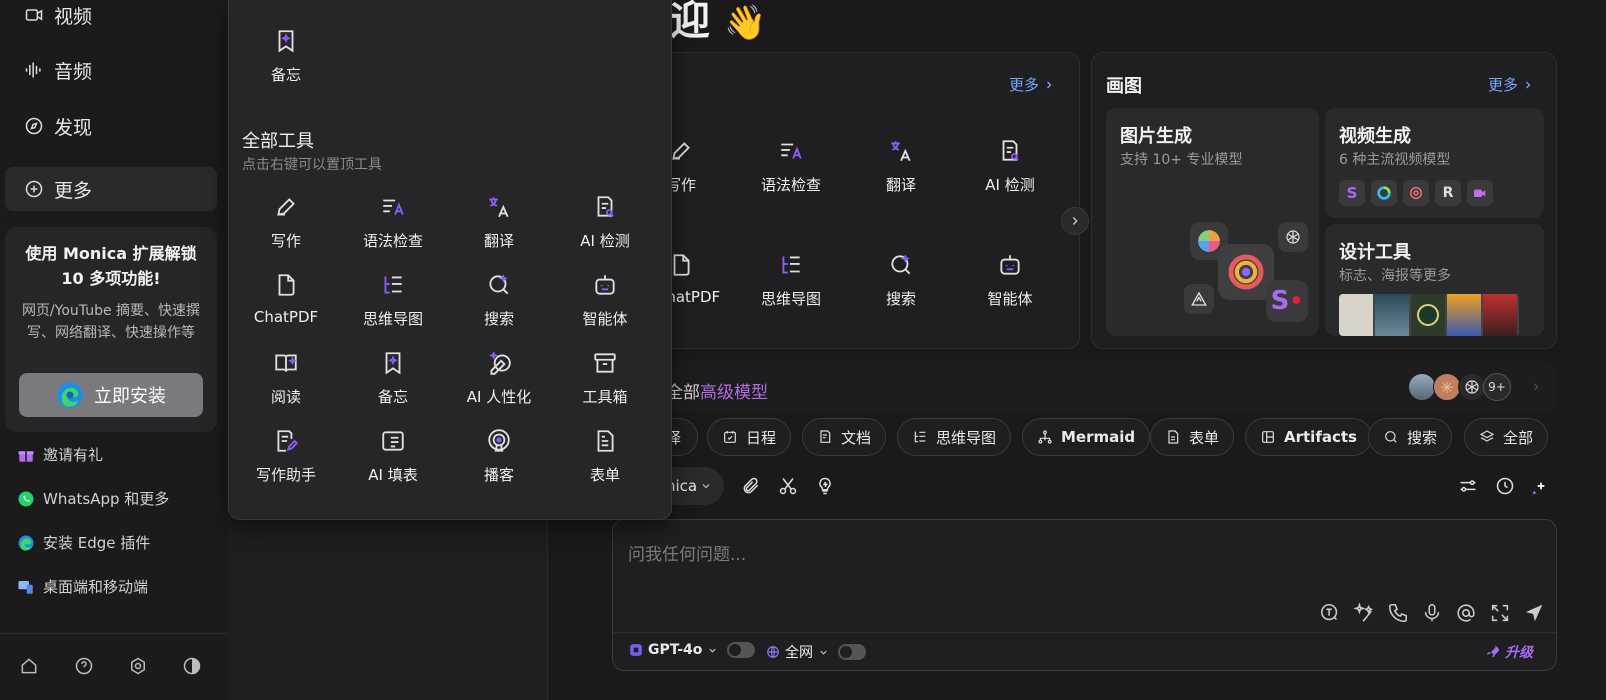 The width and height of the screenshot is (1606, 700). Describe the element at coordinates (788, 486) in the screenshot. I see `scissors-icon` at that location.